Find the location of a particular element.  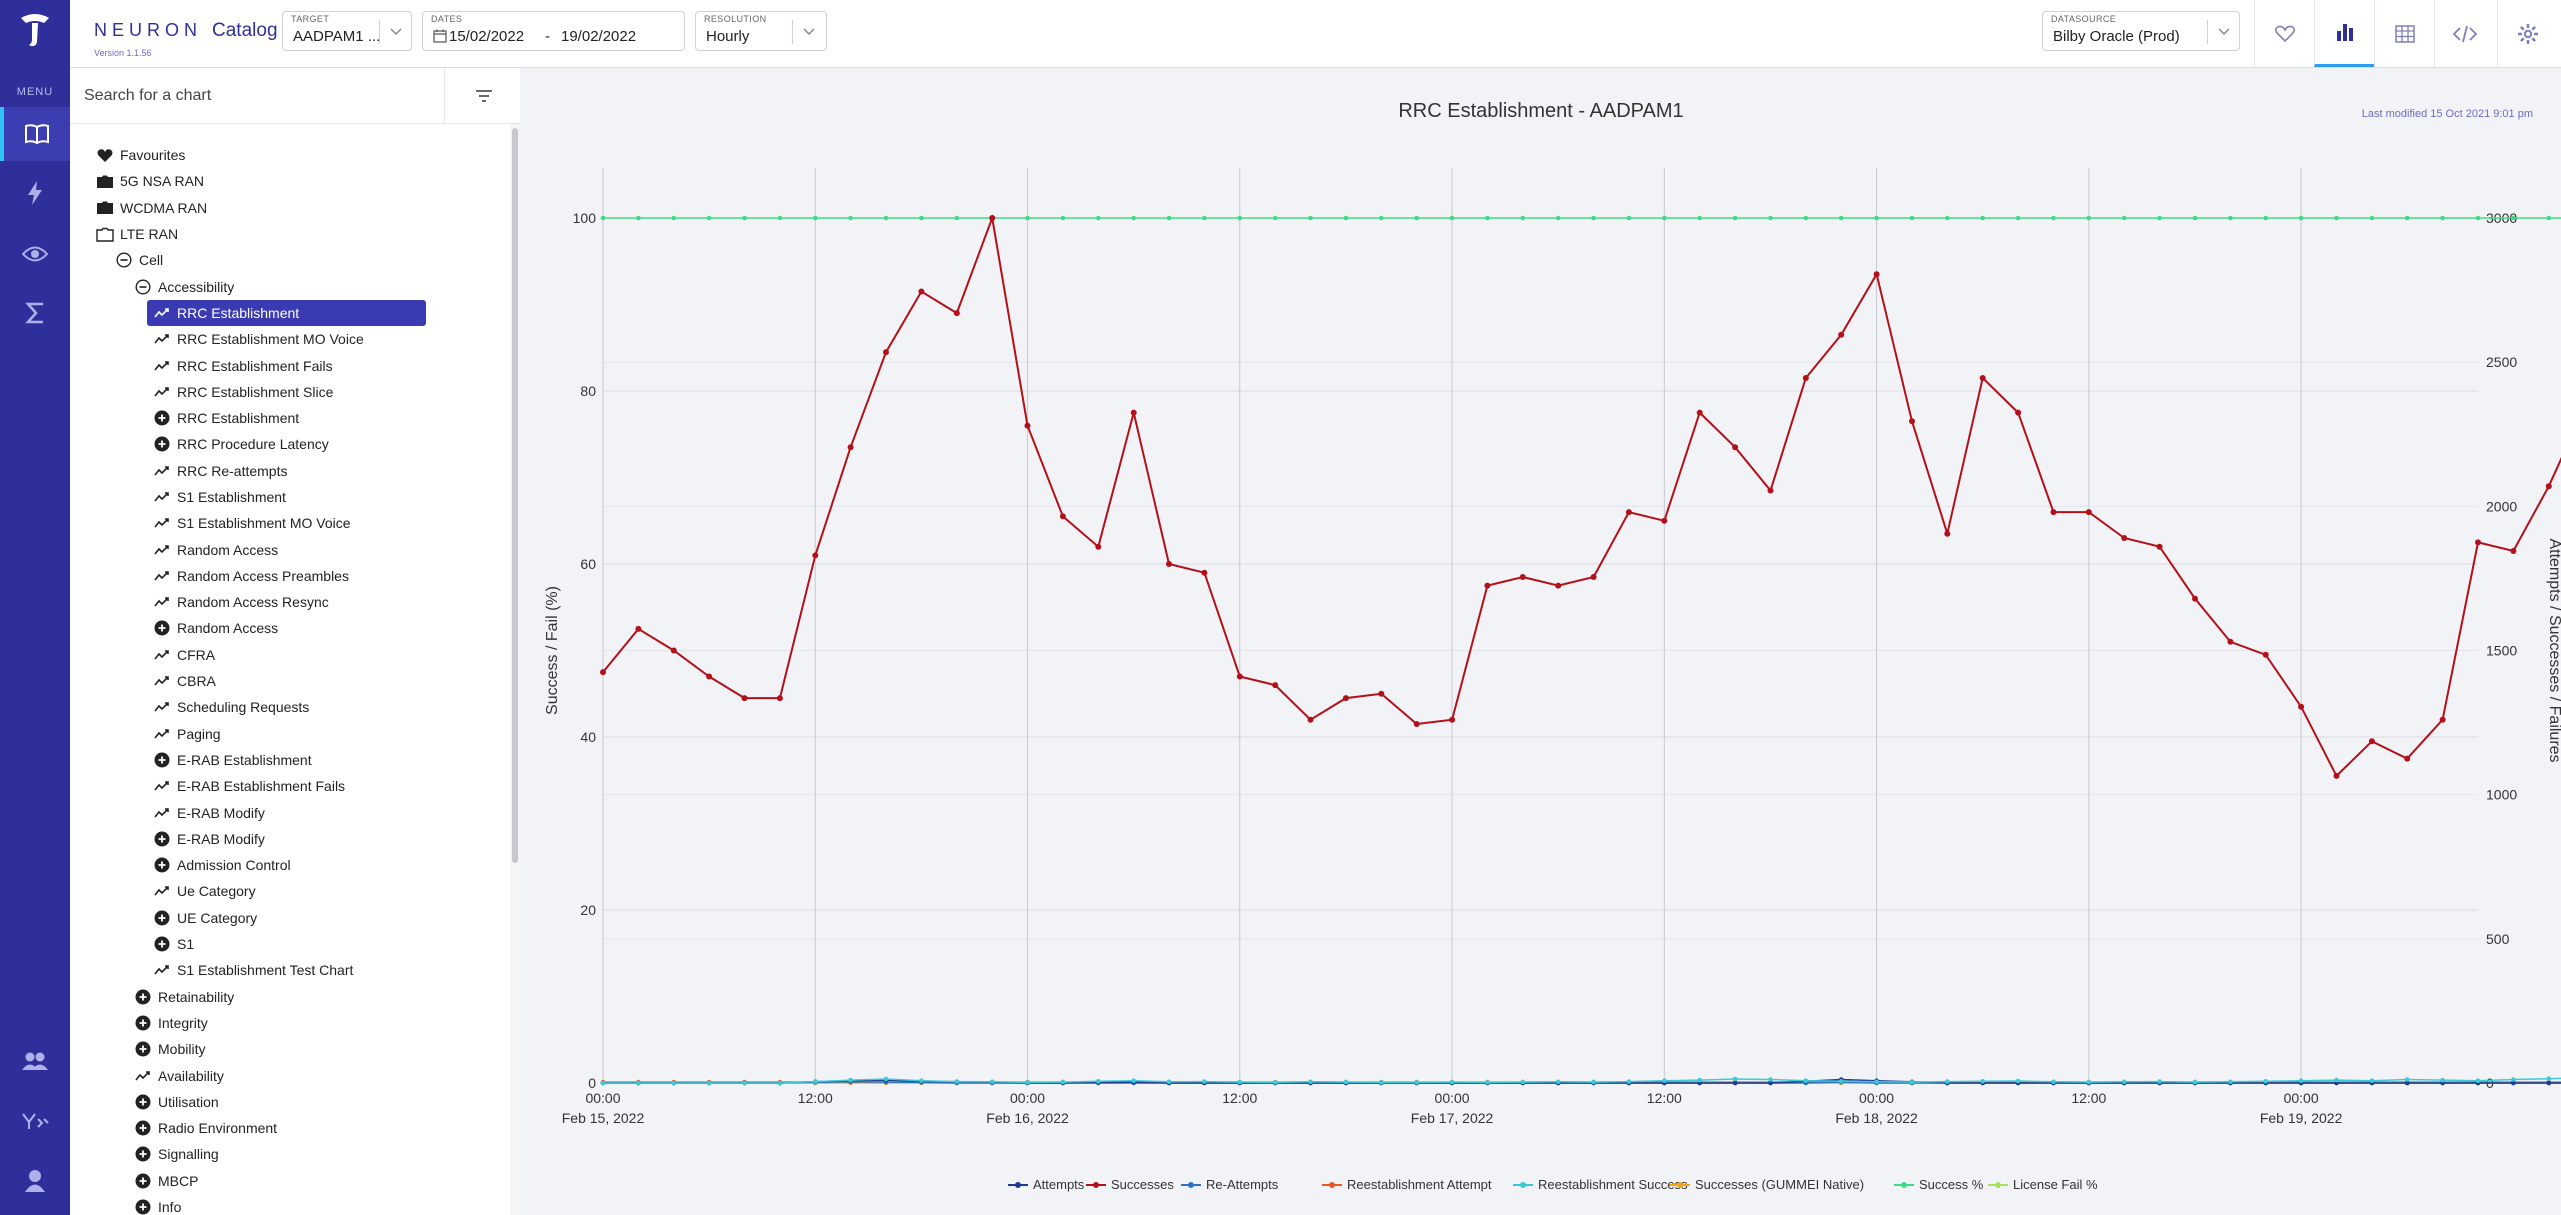

x-tick-time: 12:00 is located at coordinates (1664, 1098).